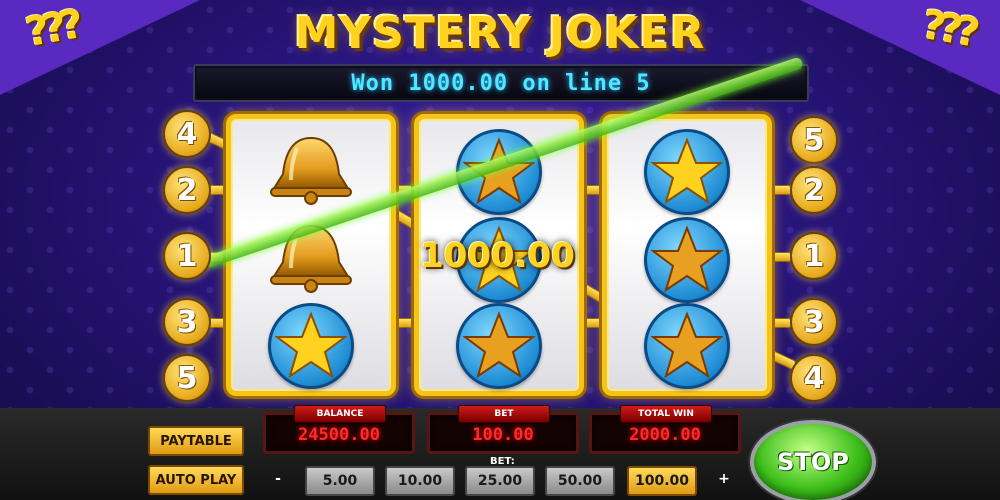 This screenshot has height=500, width=1000. Describe the element at coordinates (196, 441) in the screenshot. I see `paytable-button: PAYTABLE` at that location.